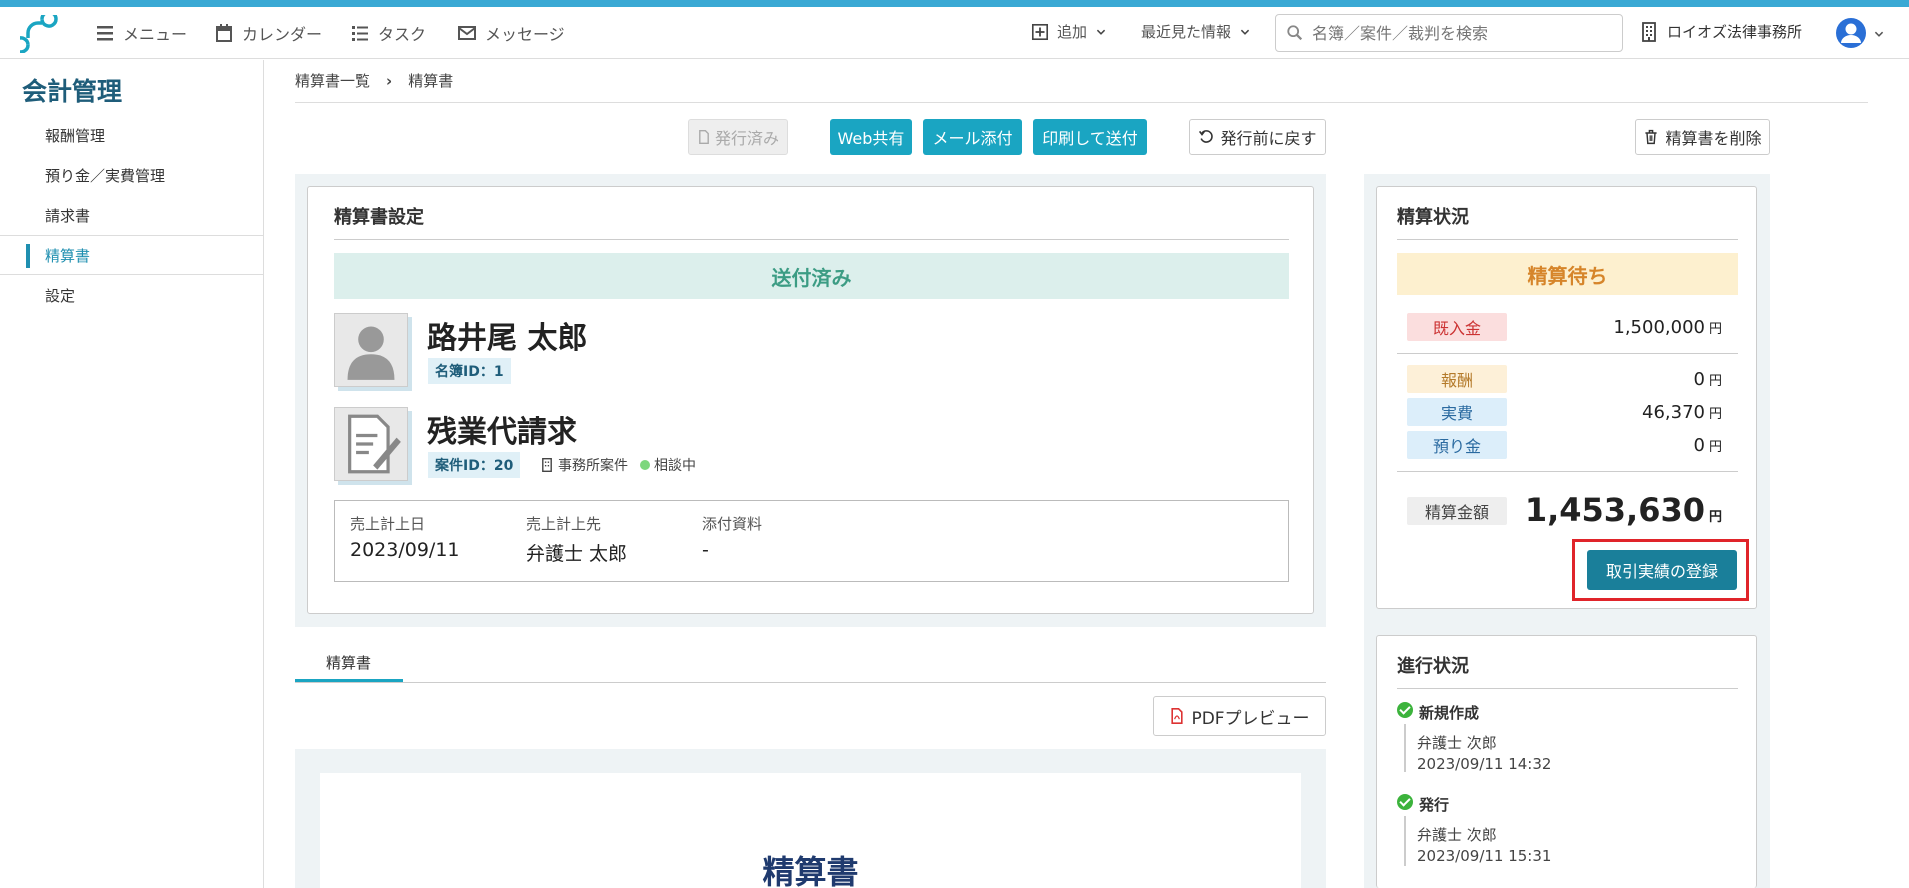 This screenshot has height=888, width=1909. I want to click on case-status: 相談中, so click(668, 465).